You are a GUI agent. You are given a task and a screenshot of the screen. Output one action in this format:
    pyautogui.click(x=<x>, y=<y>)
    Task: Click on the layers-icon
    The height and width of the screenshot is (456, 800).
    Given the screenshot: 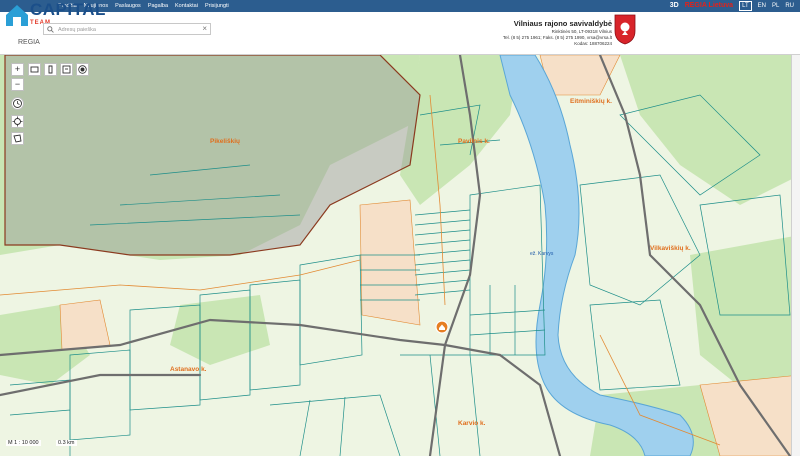 What is the action you would take?
    pyautogui.click(x=34, y=69)
    